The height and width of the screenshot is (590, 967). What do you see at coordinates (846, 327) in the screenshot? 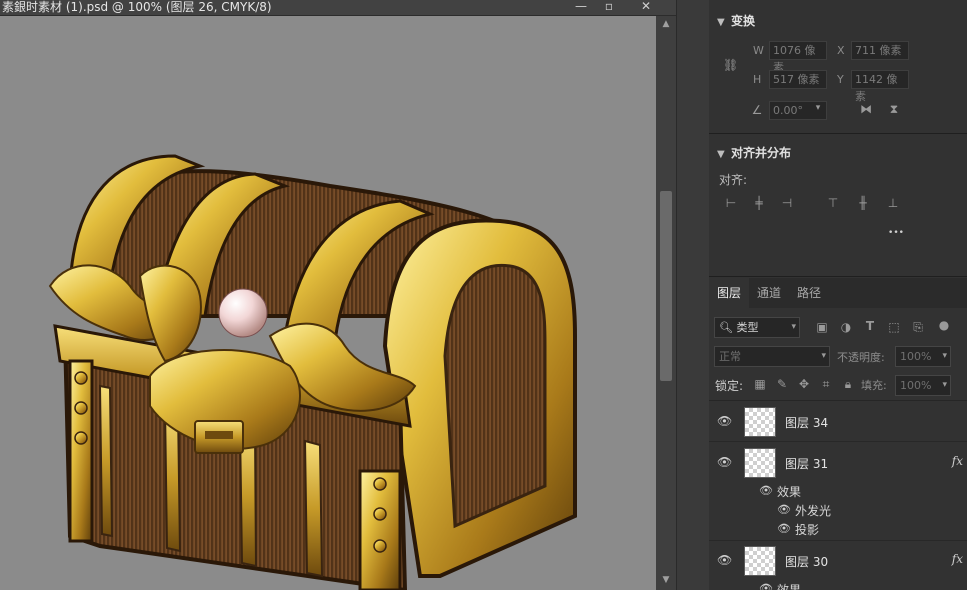
I see `filter-adjustment-icon: ◑` at bounding box center [846, 327].